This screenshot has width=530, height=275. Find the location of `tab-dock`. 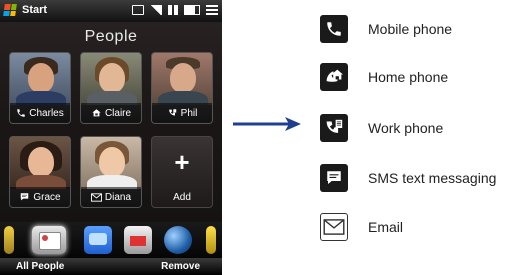

tab-dock is located at coordinates (111, 240).